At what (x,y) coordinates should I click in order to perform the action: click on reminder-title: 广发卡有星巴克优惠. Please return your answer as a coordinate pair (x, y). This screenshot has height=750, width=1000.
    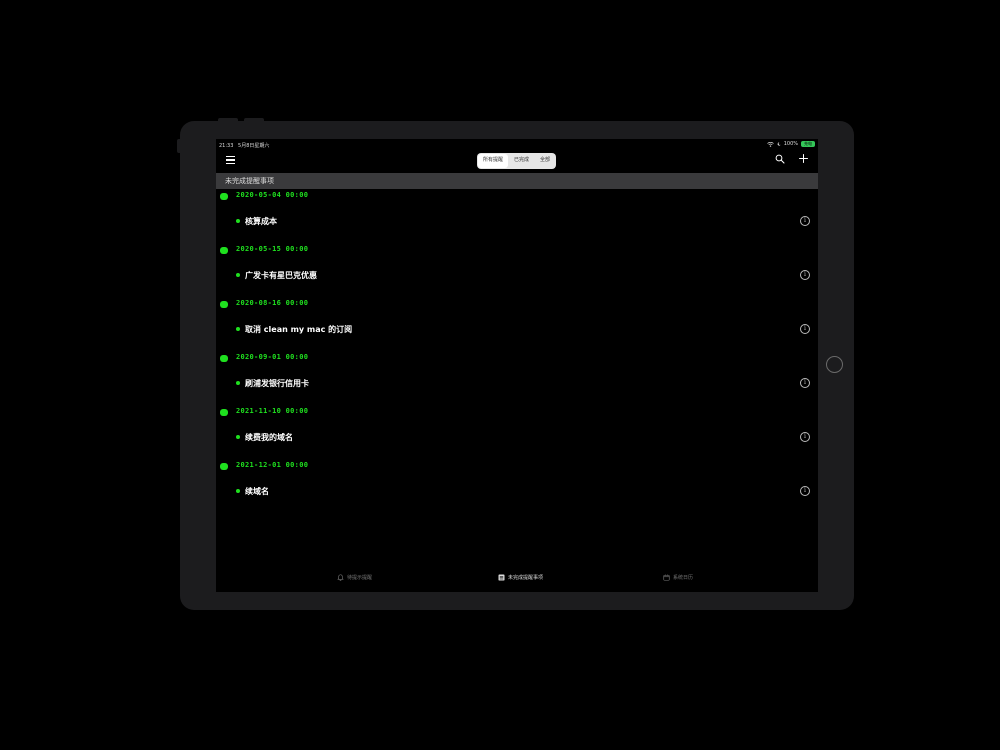
    Looking at the image, I should click on (281, 275).